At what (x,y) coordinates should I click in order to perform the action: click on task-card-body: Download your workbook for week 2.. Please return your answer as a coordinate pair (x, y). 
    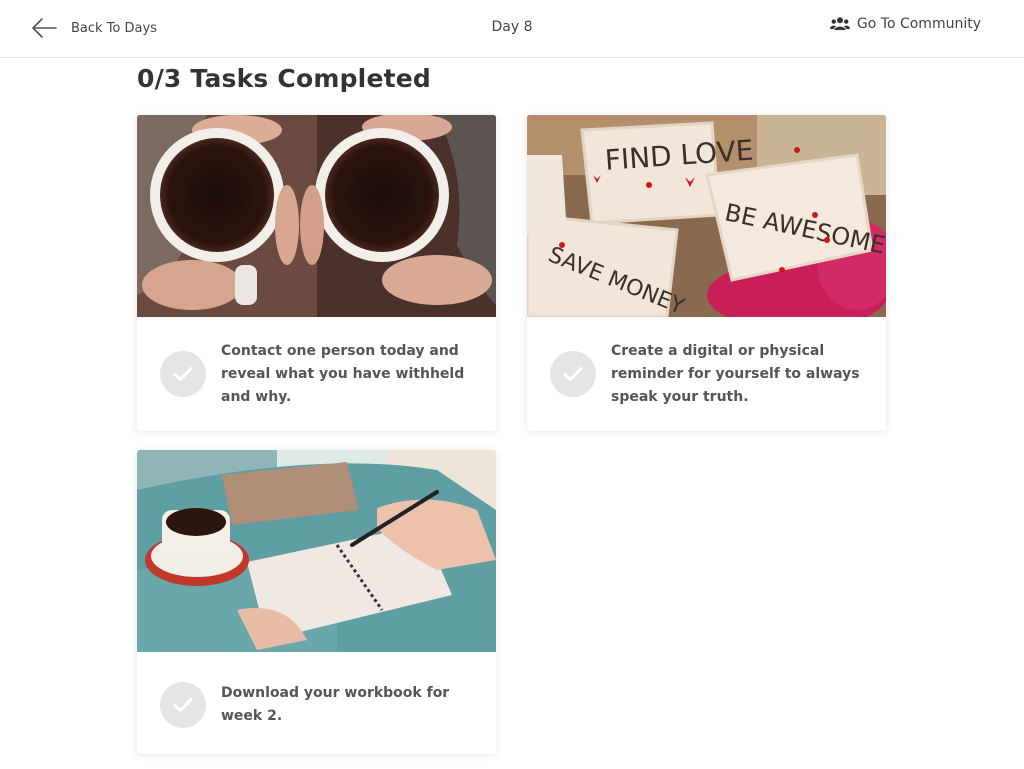
    Looking at the image, I should click on (316, 703).